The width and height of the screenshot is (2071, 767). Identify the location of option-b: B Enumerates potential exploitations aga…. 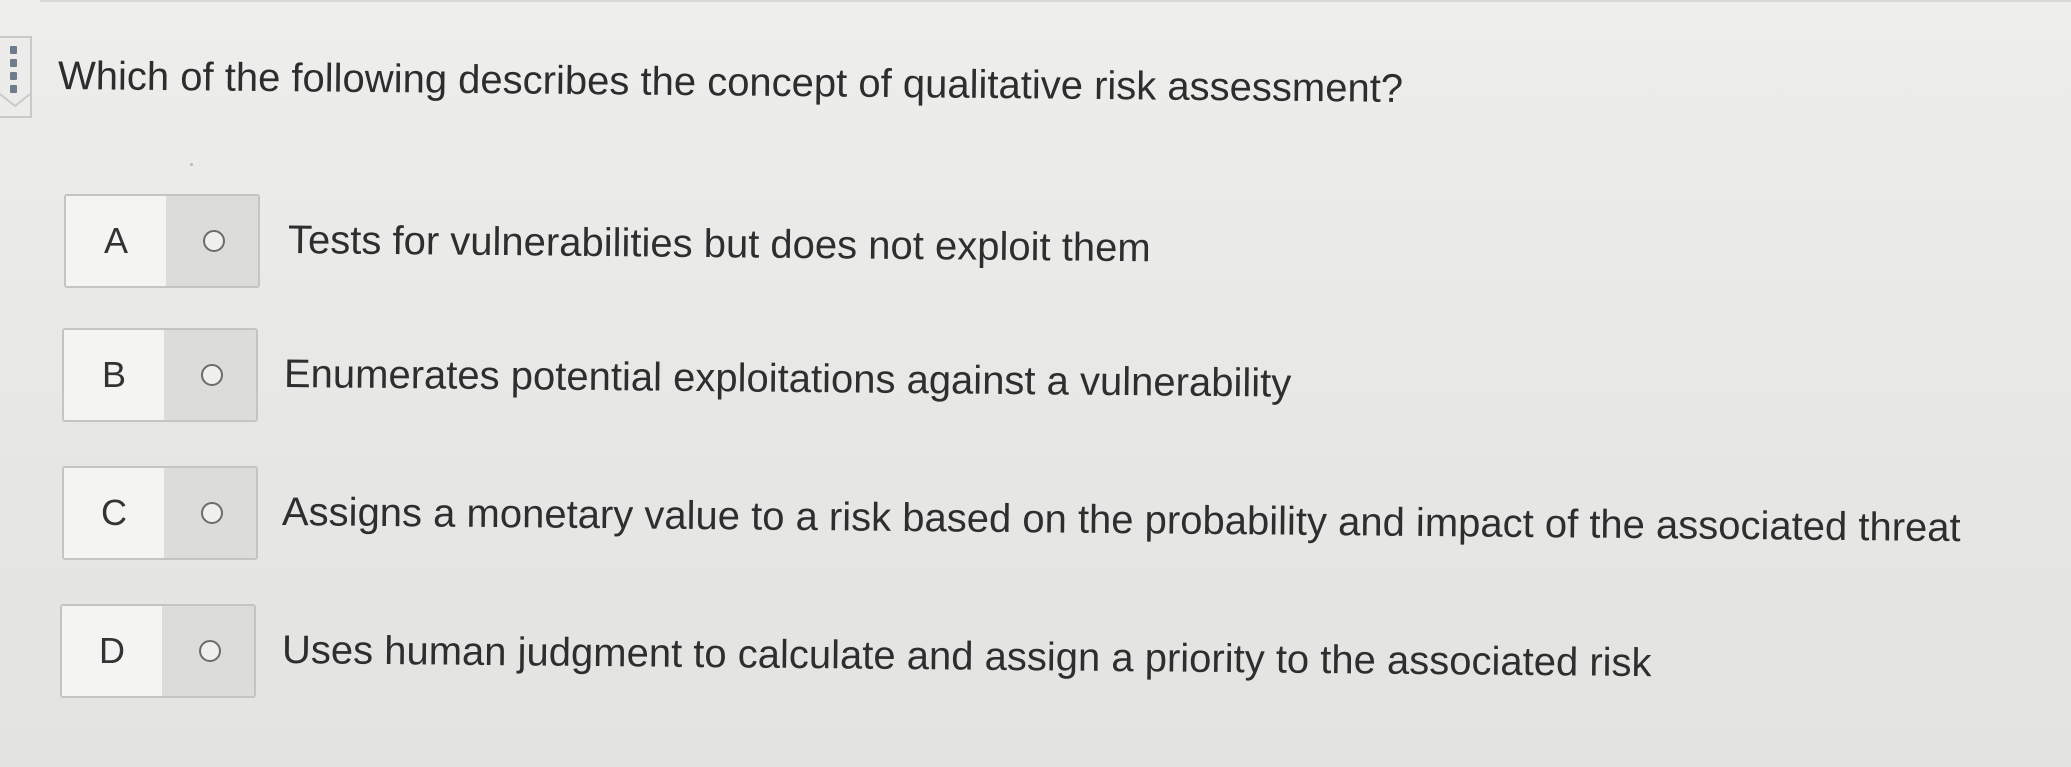
(1062, 376).